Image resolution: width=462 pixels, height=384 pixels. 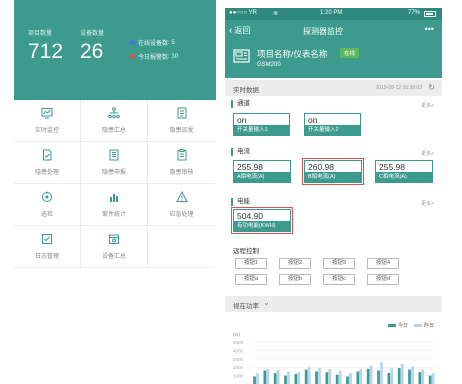 What do you see at coordinates (236, 335) in the screenshot?
I see `y-axis-label: (w)` at bounding box center [236, 335].